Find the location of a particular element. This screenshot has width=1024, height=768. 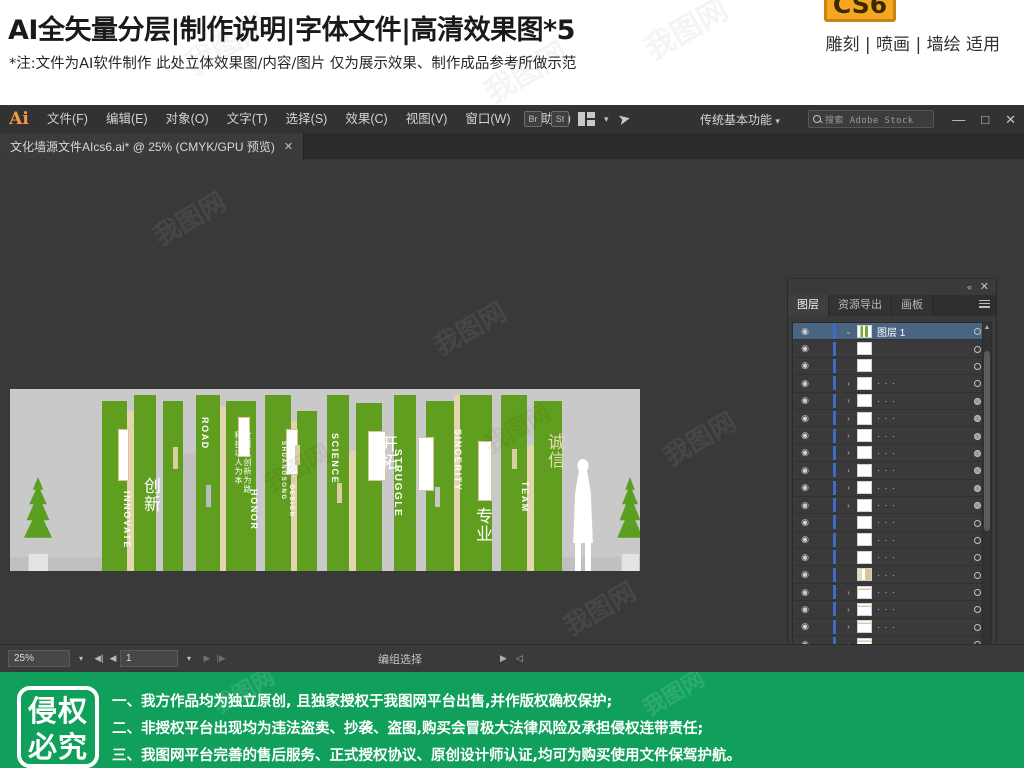

scrollbar-thumb is located at coordinates (987, 441).